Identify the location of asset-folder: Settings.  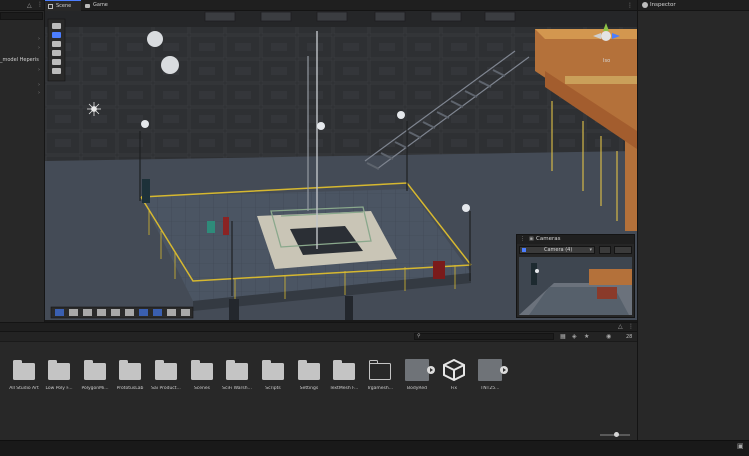
(309, 375).